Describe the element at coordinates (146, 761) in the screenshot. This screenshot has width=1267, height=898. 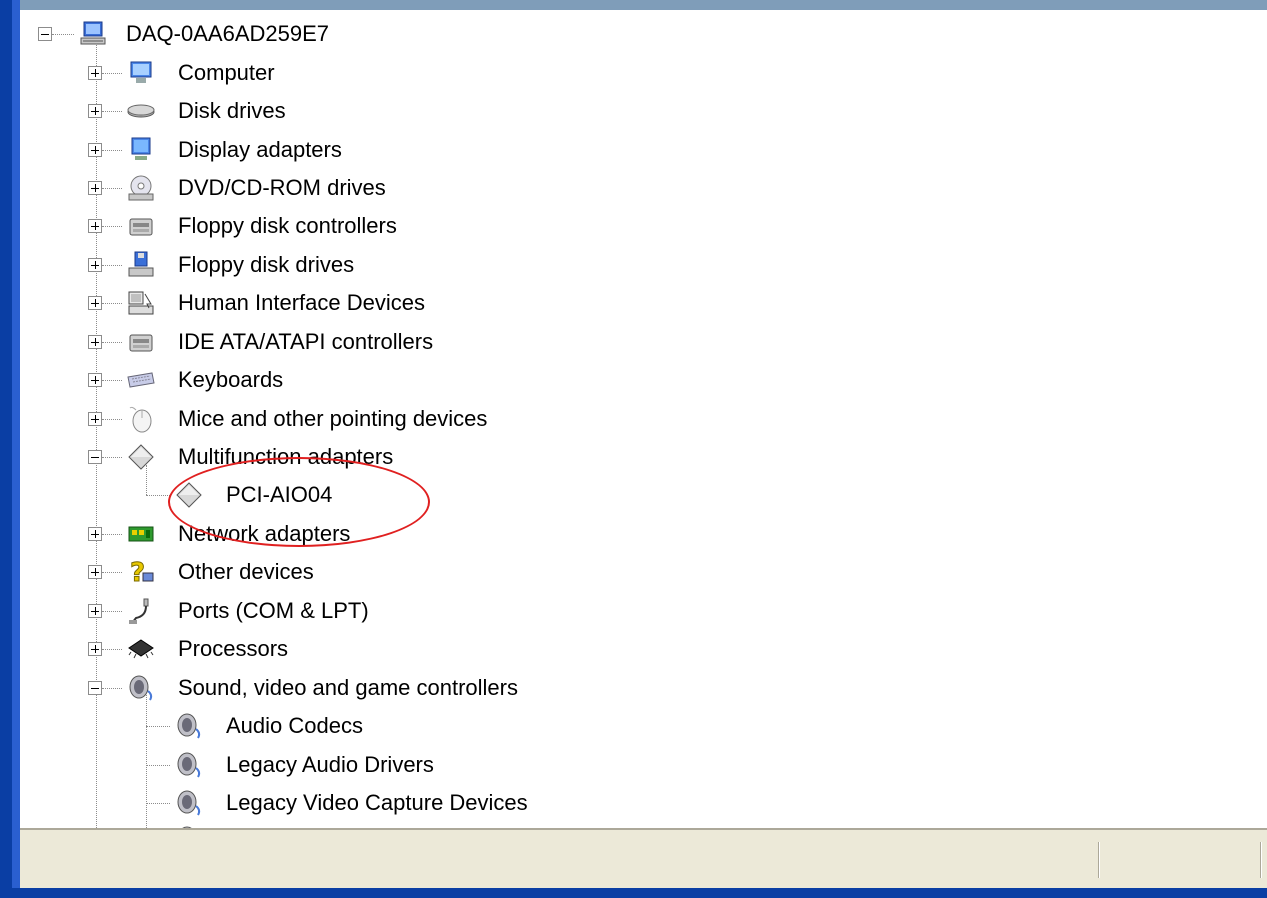
I see `tree-connector-sound` at that location.